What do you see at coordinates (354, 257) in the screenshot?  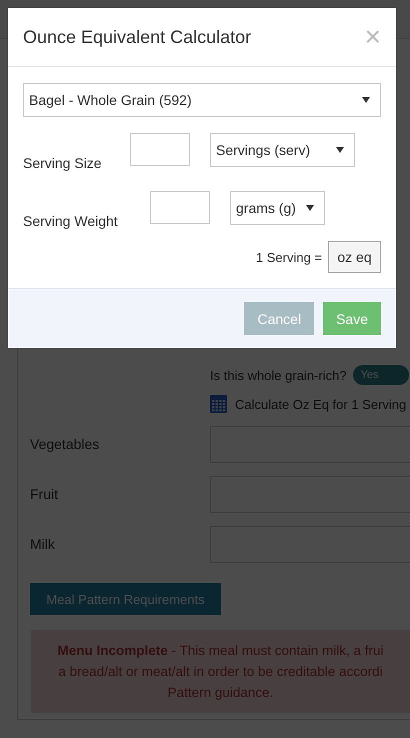 I see `result-field: oz eq` at bounding box center [354, 257].